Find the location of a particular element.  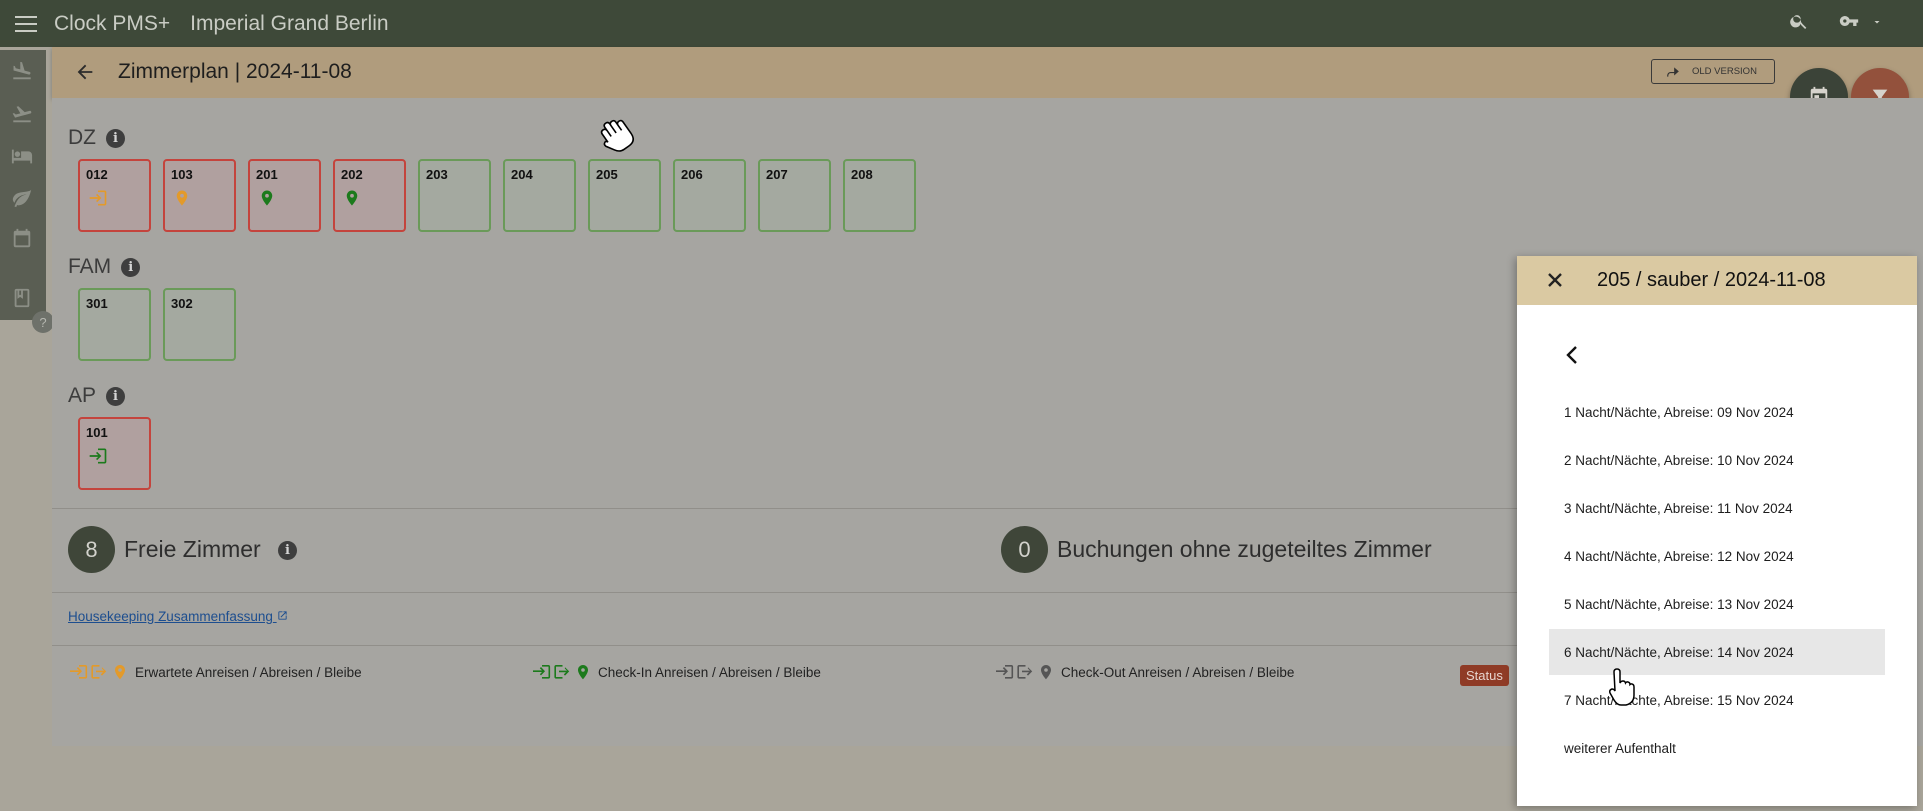

extended-stay-option: weiterer Aufenthalt is located at coordinates (1717, 748).